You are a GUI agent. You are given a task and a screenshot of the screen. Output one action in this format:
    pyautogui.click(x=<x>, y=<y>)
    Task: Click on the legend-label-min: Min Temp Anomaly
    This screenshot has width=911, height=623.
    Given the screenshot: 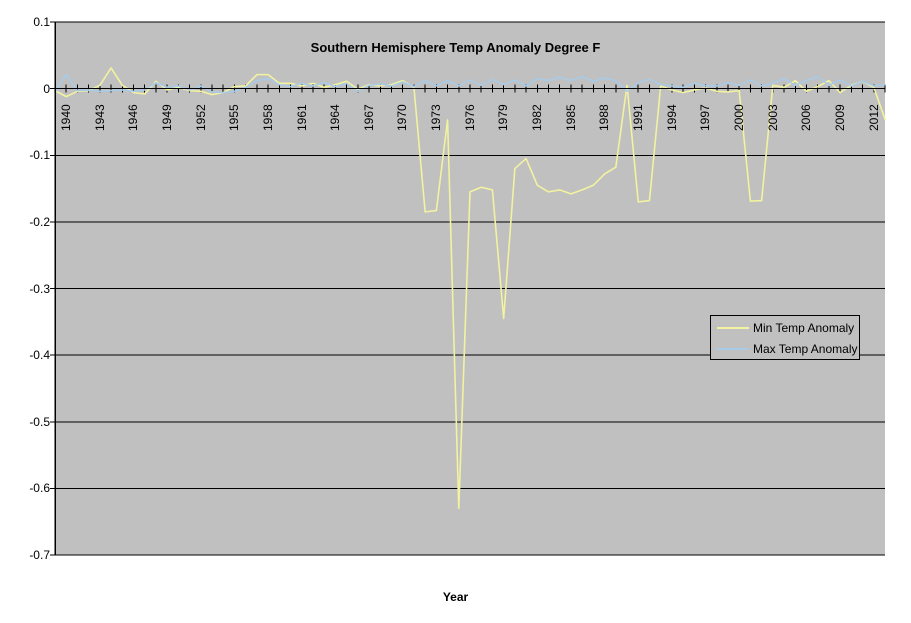 What is the action you would take?
    pyautogui.click(x=804, y=327)
    